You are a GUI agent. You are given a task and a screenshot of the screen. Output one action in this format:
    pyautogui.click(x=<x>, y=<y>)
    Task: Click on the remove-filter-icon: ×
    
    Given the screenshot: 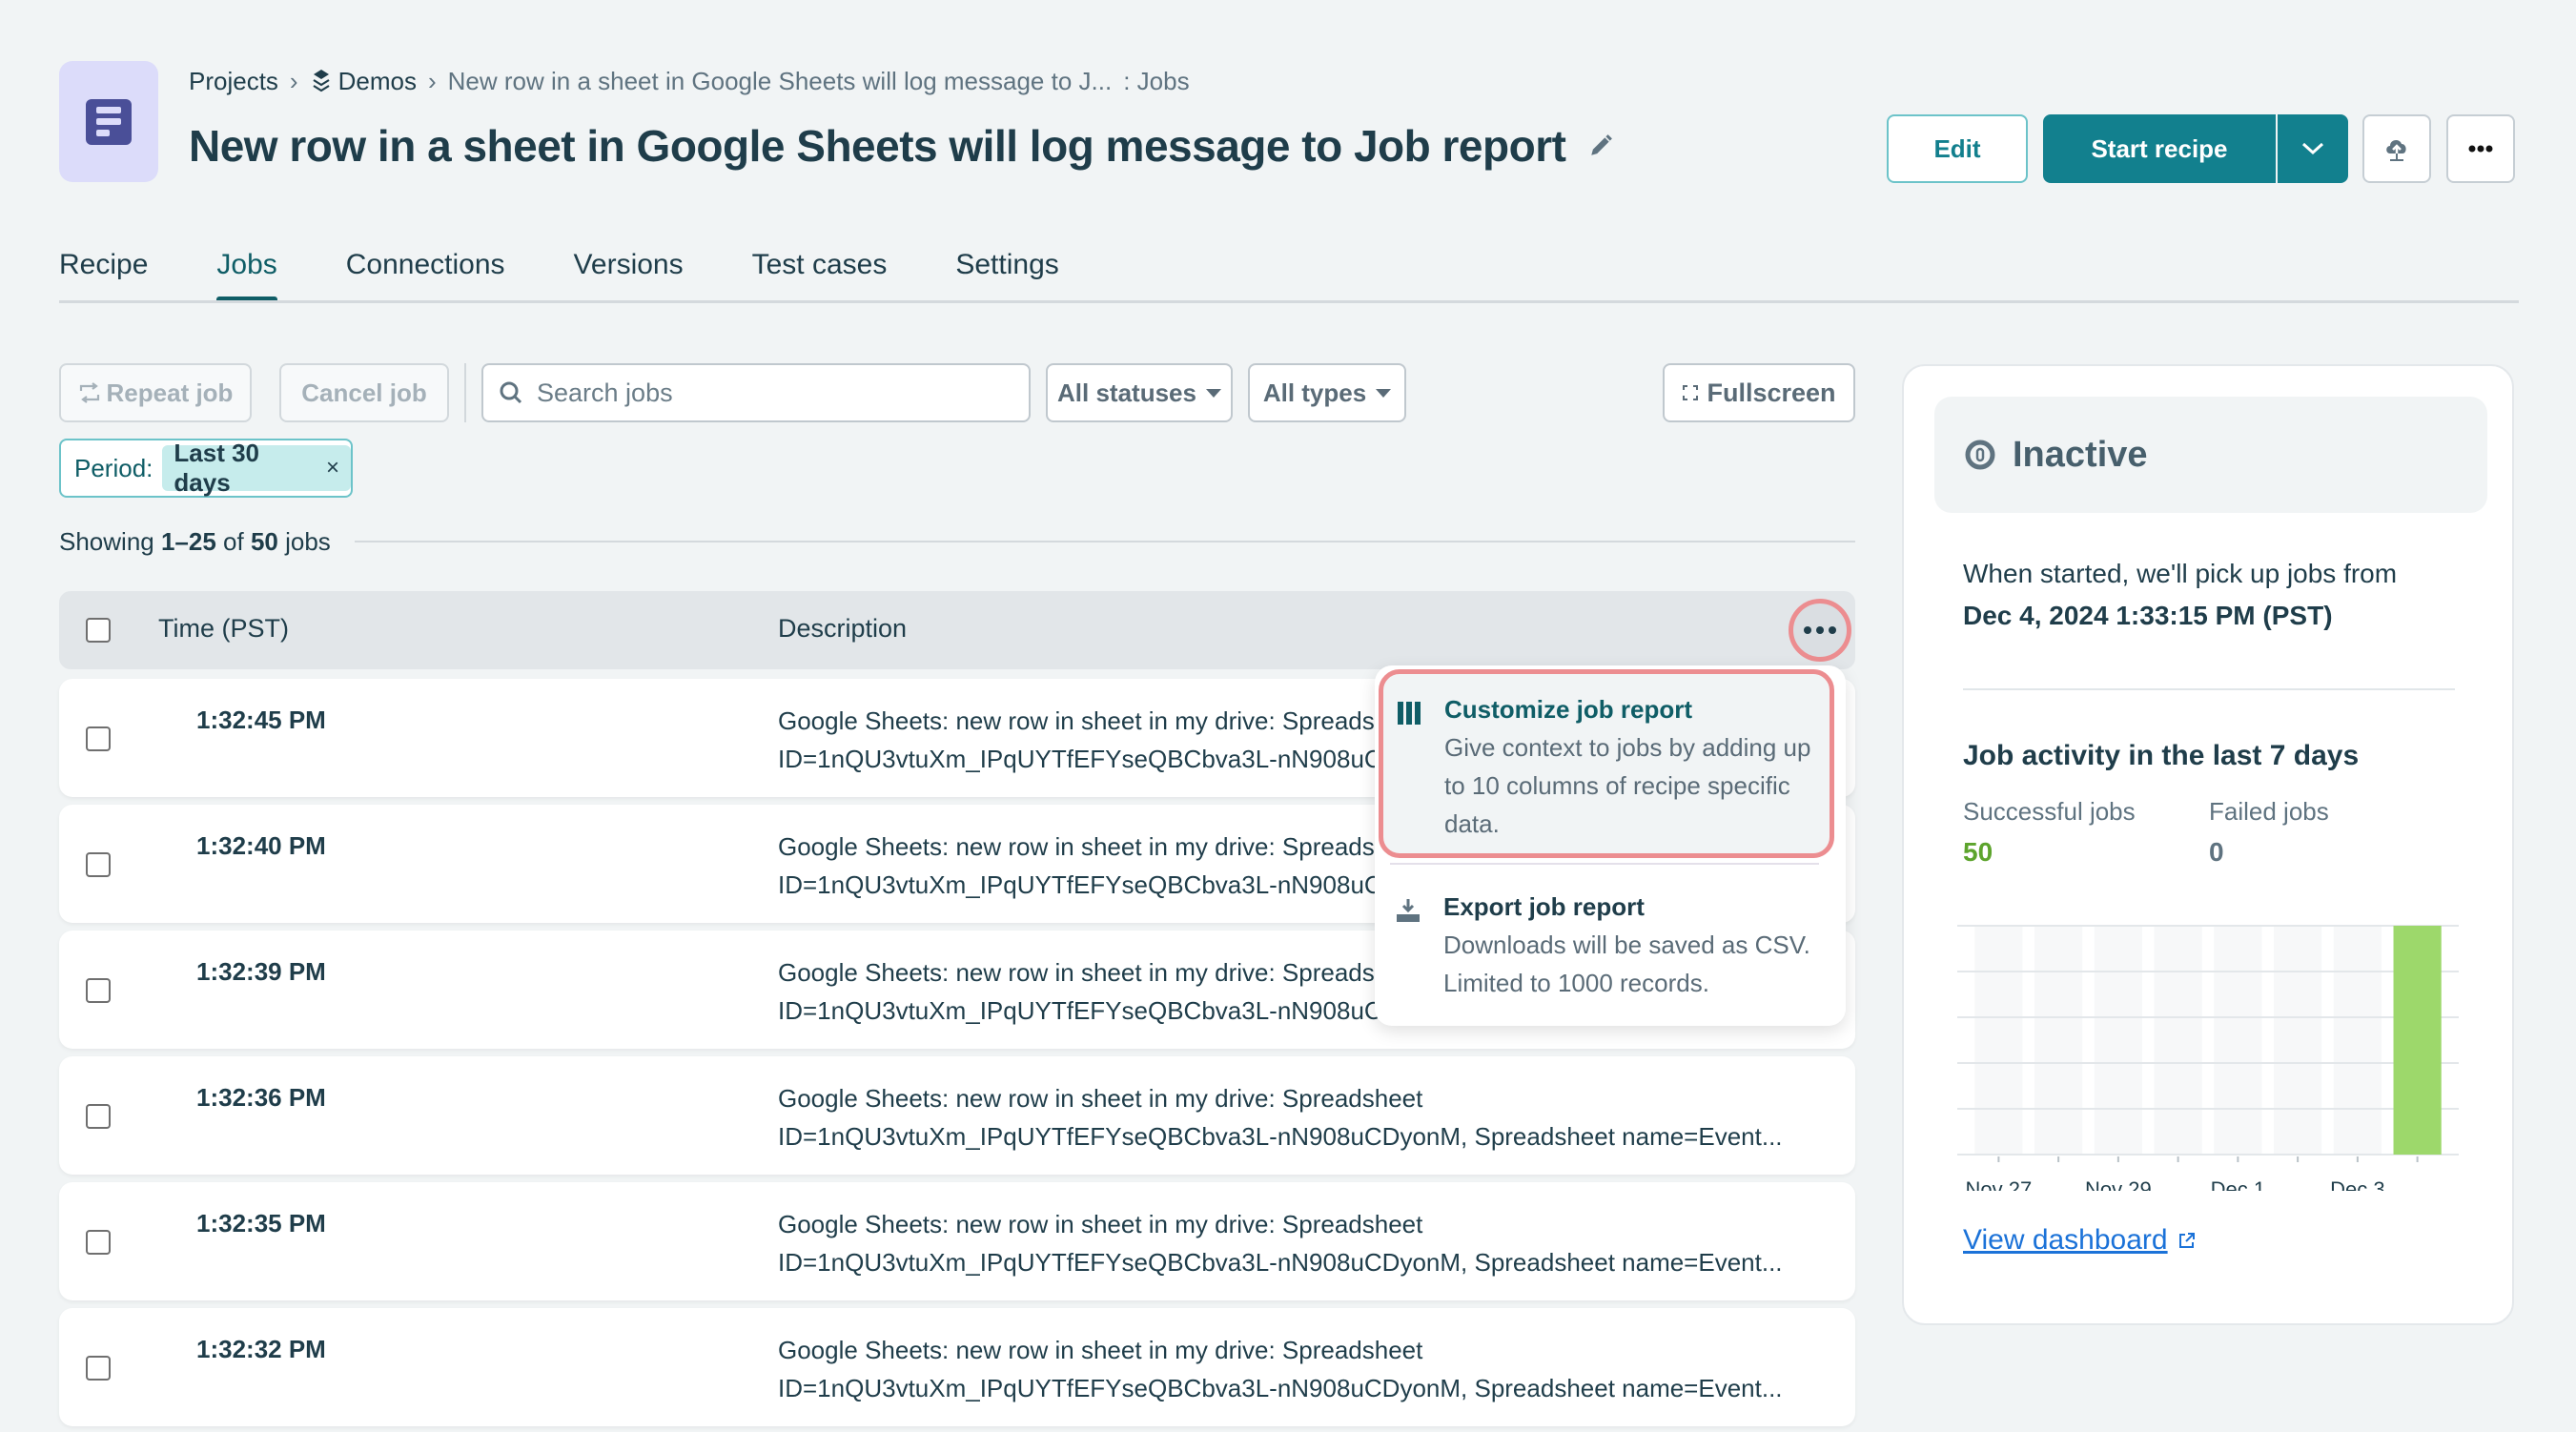 What is the action you would take?
    pyautogui.click(x=332, y=468)
    